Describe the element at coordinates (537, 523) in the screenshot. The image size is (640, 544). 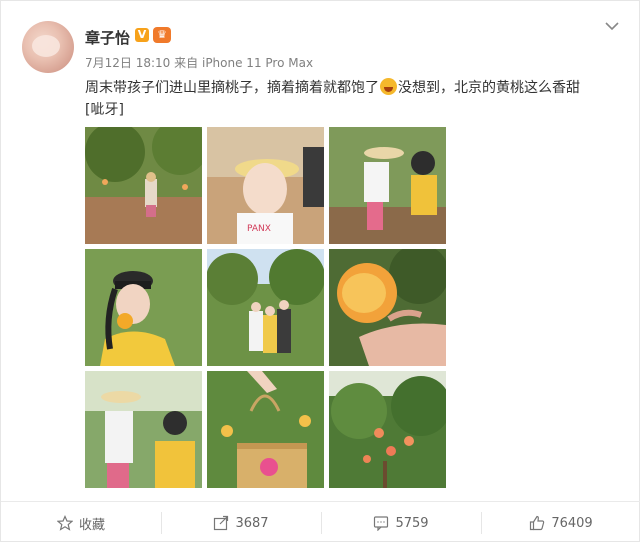
I see `thumbs-up-icon` at that location.